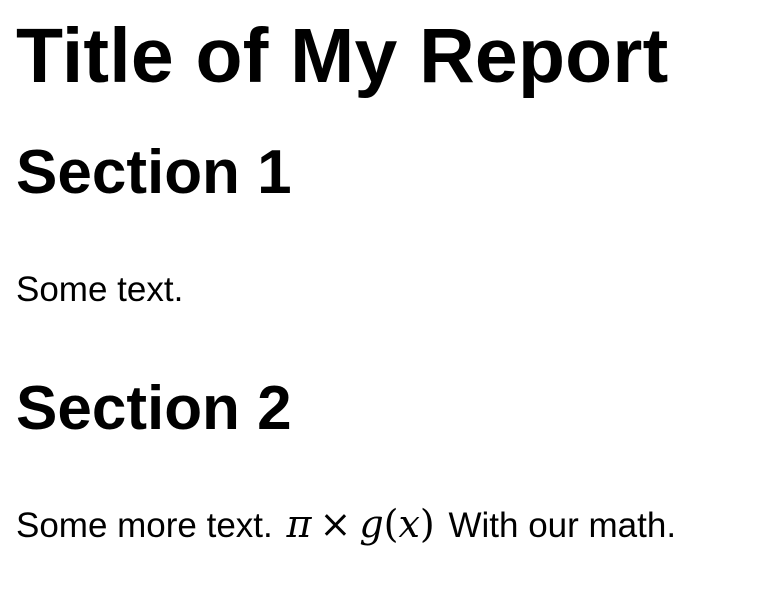 Image resolution: width=768 pixels, height=614 pixels. I want to click on math-variable-x: x, so click(409, 524).